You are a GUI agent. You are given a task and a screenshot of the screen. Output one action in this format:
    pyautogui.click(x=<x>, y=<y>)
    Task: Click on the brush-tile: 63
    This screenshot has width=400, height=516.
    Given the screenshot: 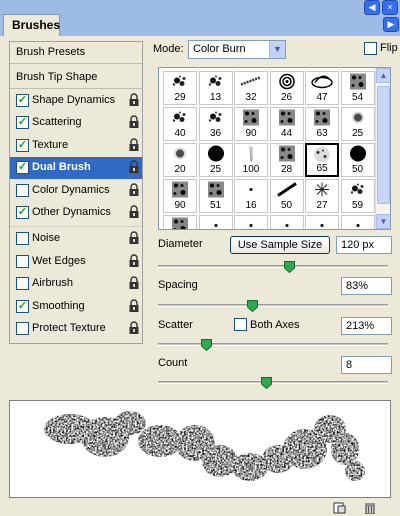 What is the action you would take?
    pyautogui.click(x=322, y=124)
    